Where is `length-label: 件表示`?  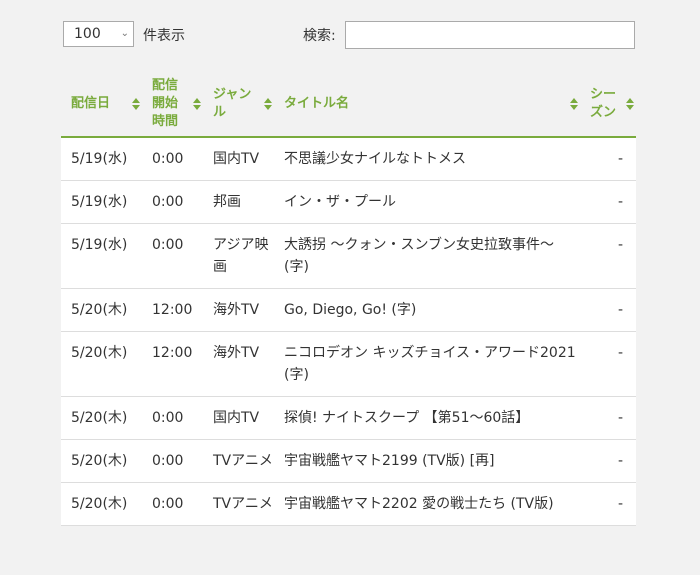
length-label: 件表示 is located at coordinates (164, 36).